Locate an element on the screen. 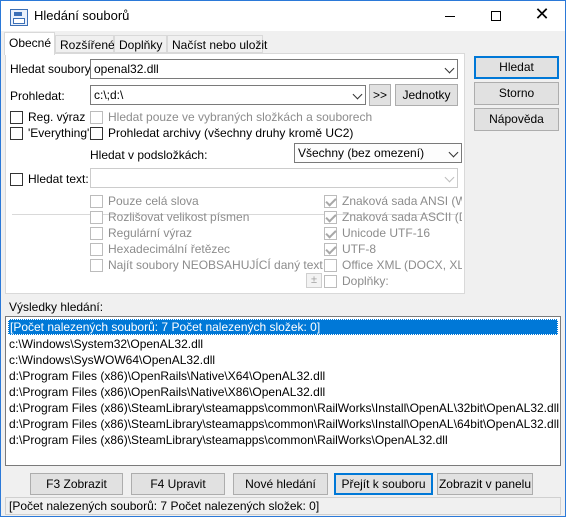 This screenshot has height=517, width=566. text-regex-label: Regulární výraz is located at coordinates (150, 233).